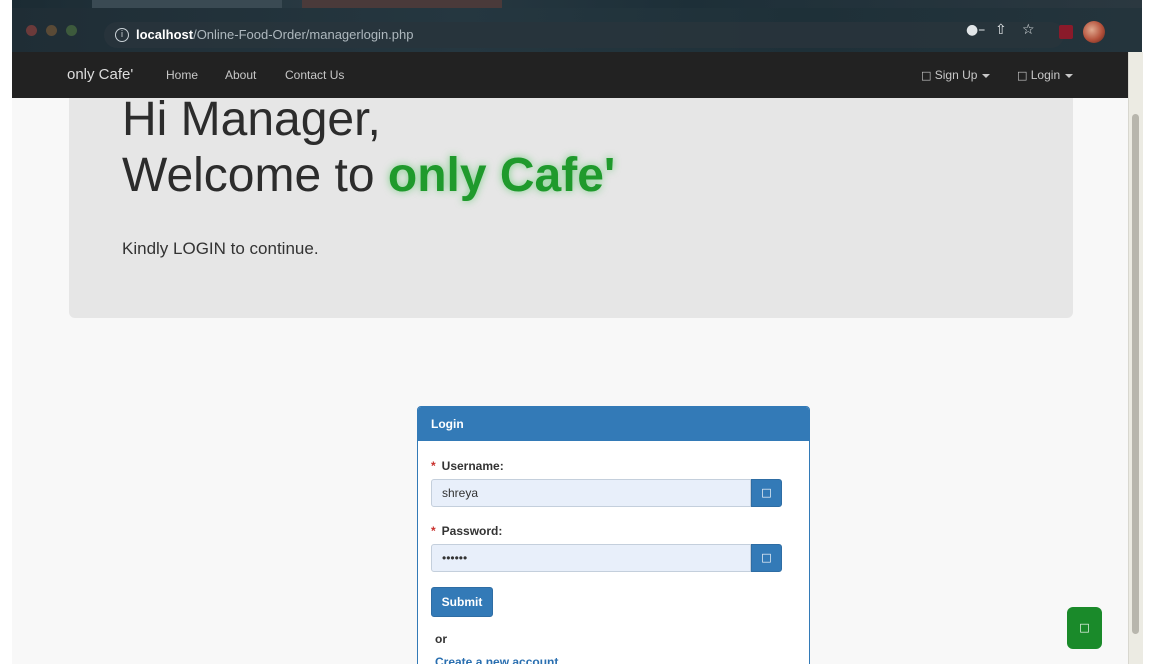  What do you see at coordinates (303, 34) in the screenshot?
I see `url-path: /Online-Food-Order/managerlogin.php` at bounding box center [303, 34].